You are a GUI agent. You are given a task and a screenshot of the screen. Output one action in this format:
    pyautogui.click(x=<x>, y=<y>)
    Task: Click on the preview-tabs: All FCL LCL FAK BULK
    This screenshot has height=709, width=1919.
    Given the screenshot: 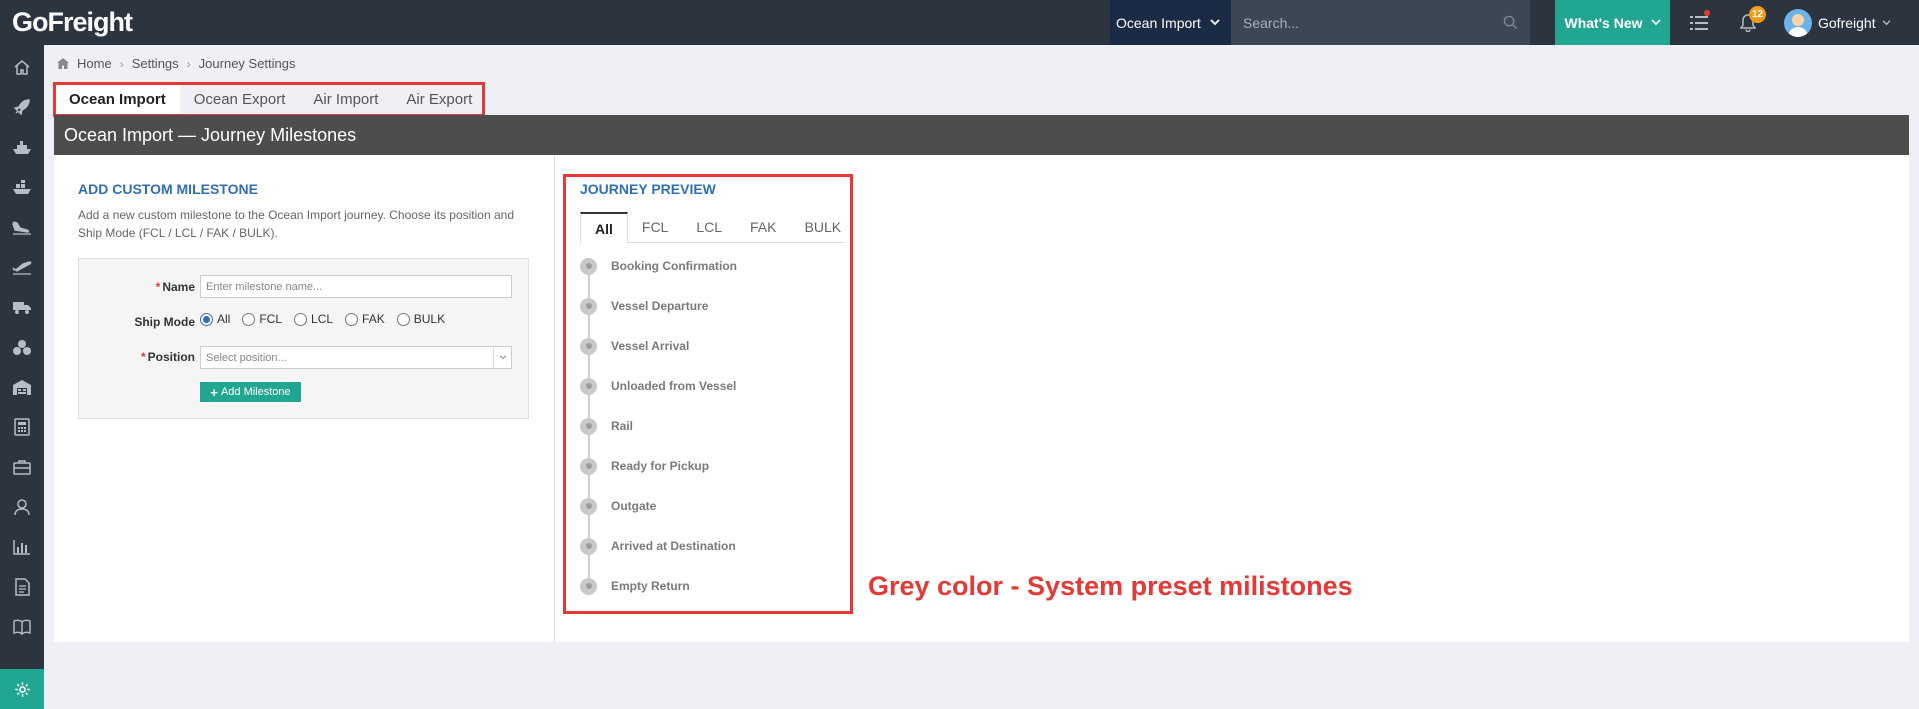 What is the action you would take?
    pyautogui.click(x=712, y=227)
    